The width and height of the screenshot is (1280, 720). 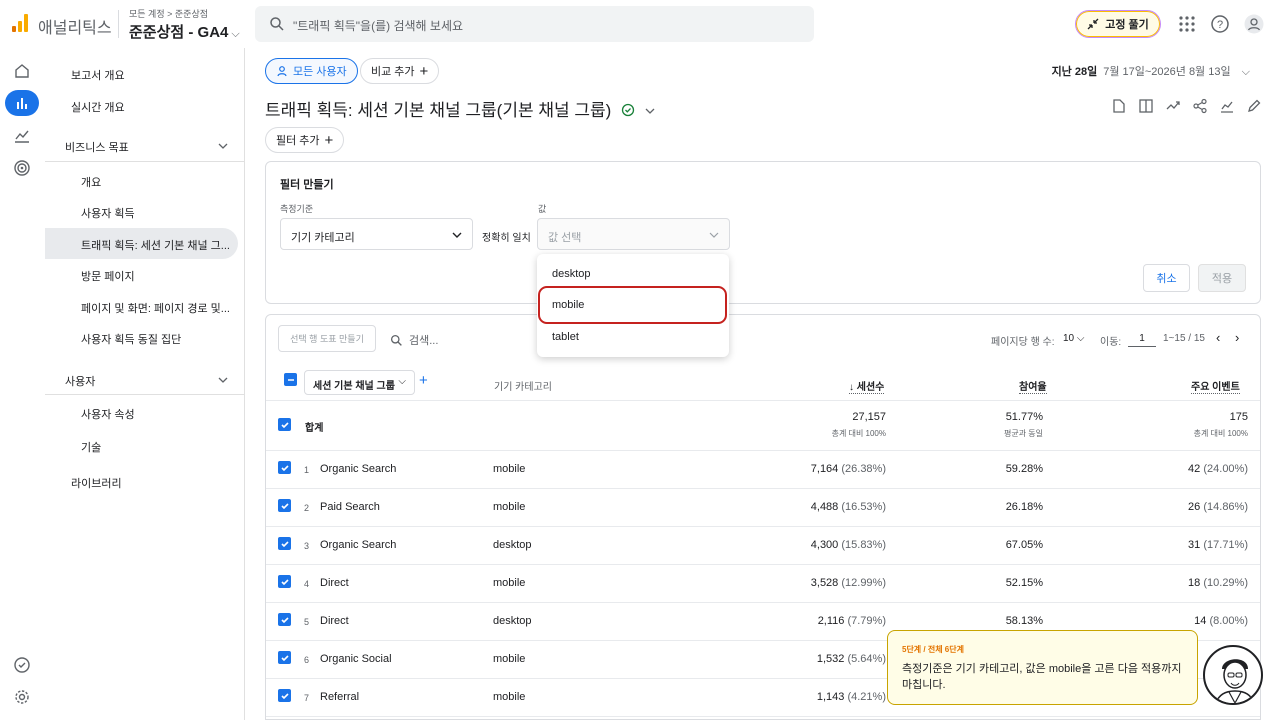 What do you see at coordinates (650, 111) in the screenshot?
I see `chevron-down-icon` at bounding box center [650, 111].